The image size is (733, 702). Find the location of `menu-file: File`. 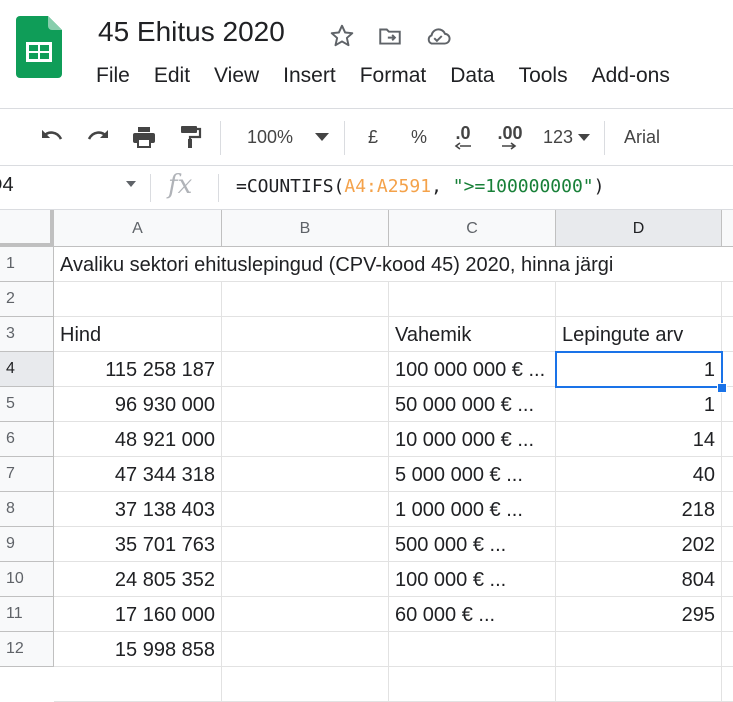

menu-file: File is located at coordinates (113, 76).